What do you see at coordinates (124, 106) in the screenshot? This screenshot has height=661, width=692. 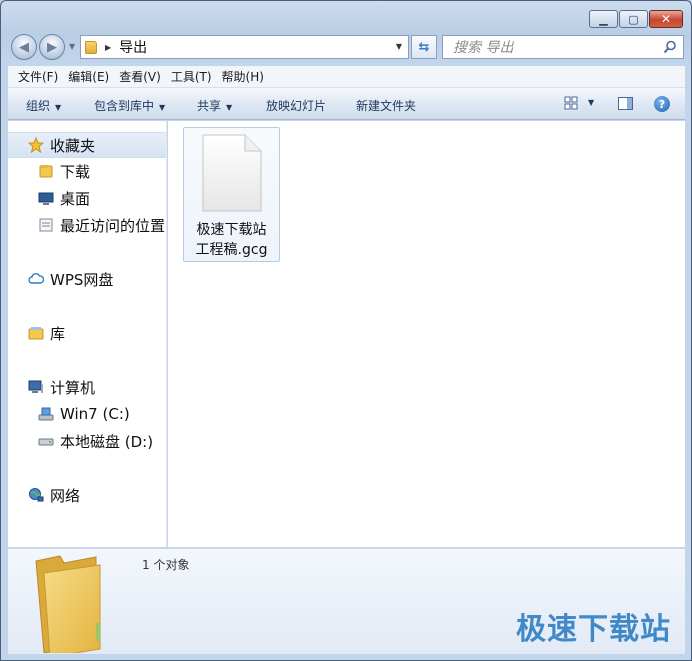 I see `include-label: 包含到库中` at bounding box center [124, 106].